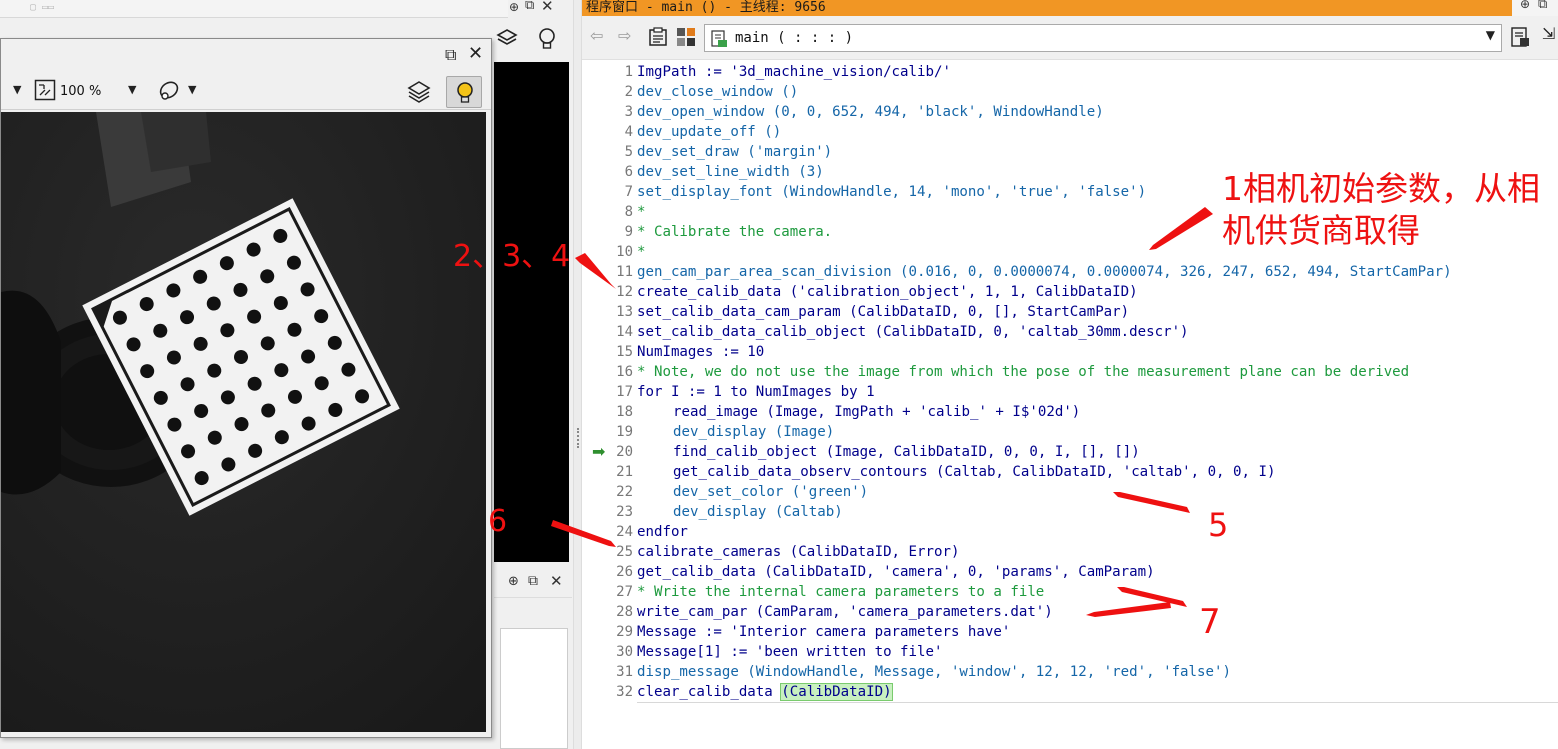  What do you see at coordinates (1321, 230) in the screenshot?
I see `annotation-camera-params-line2: 机供货商取得` at bounding box center [1321, 230].